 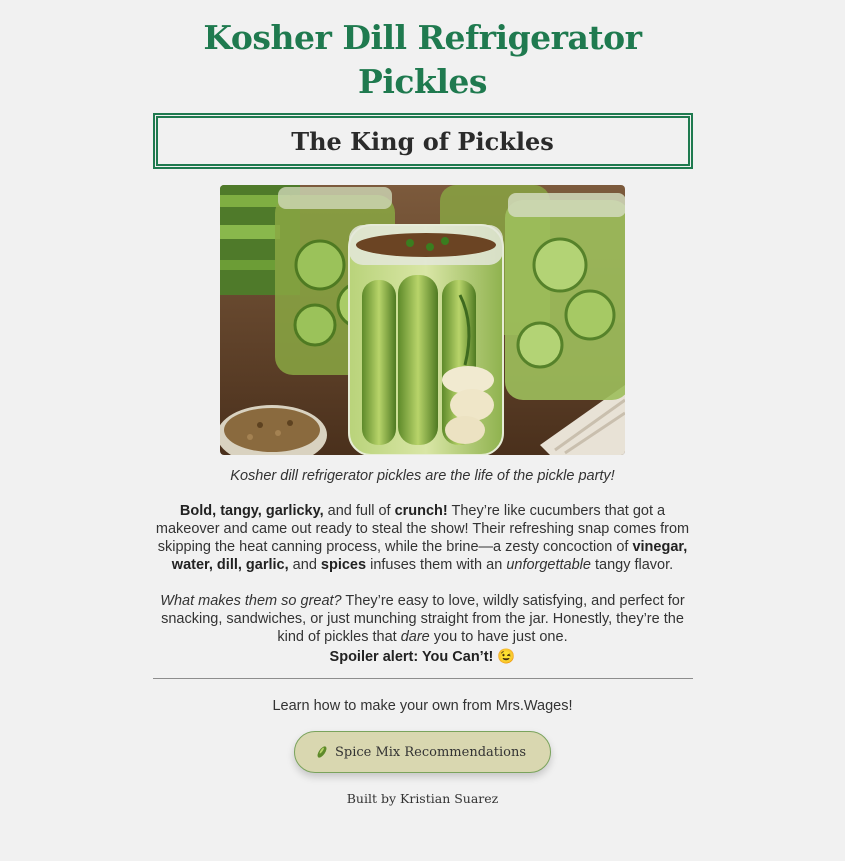 I want to click on second-em-1: What makes them so great?, so click(x=251, y=601).